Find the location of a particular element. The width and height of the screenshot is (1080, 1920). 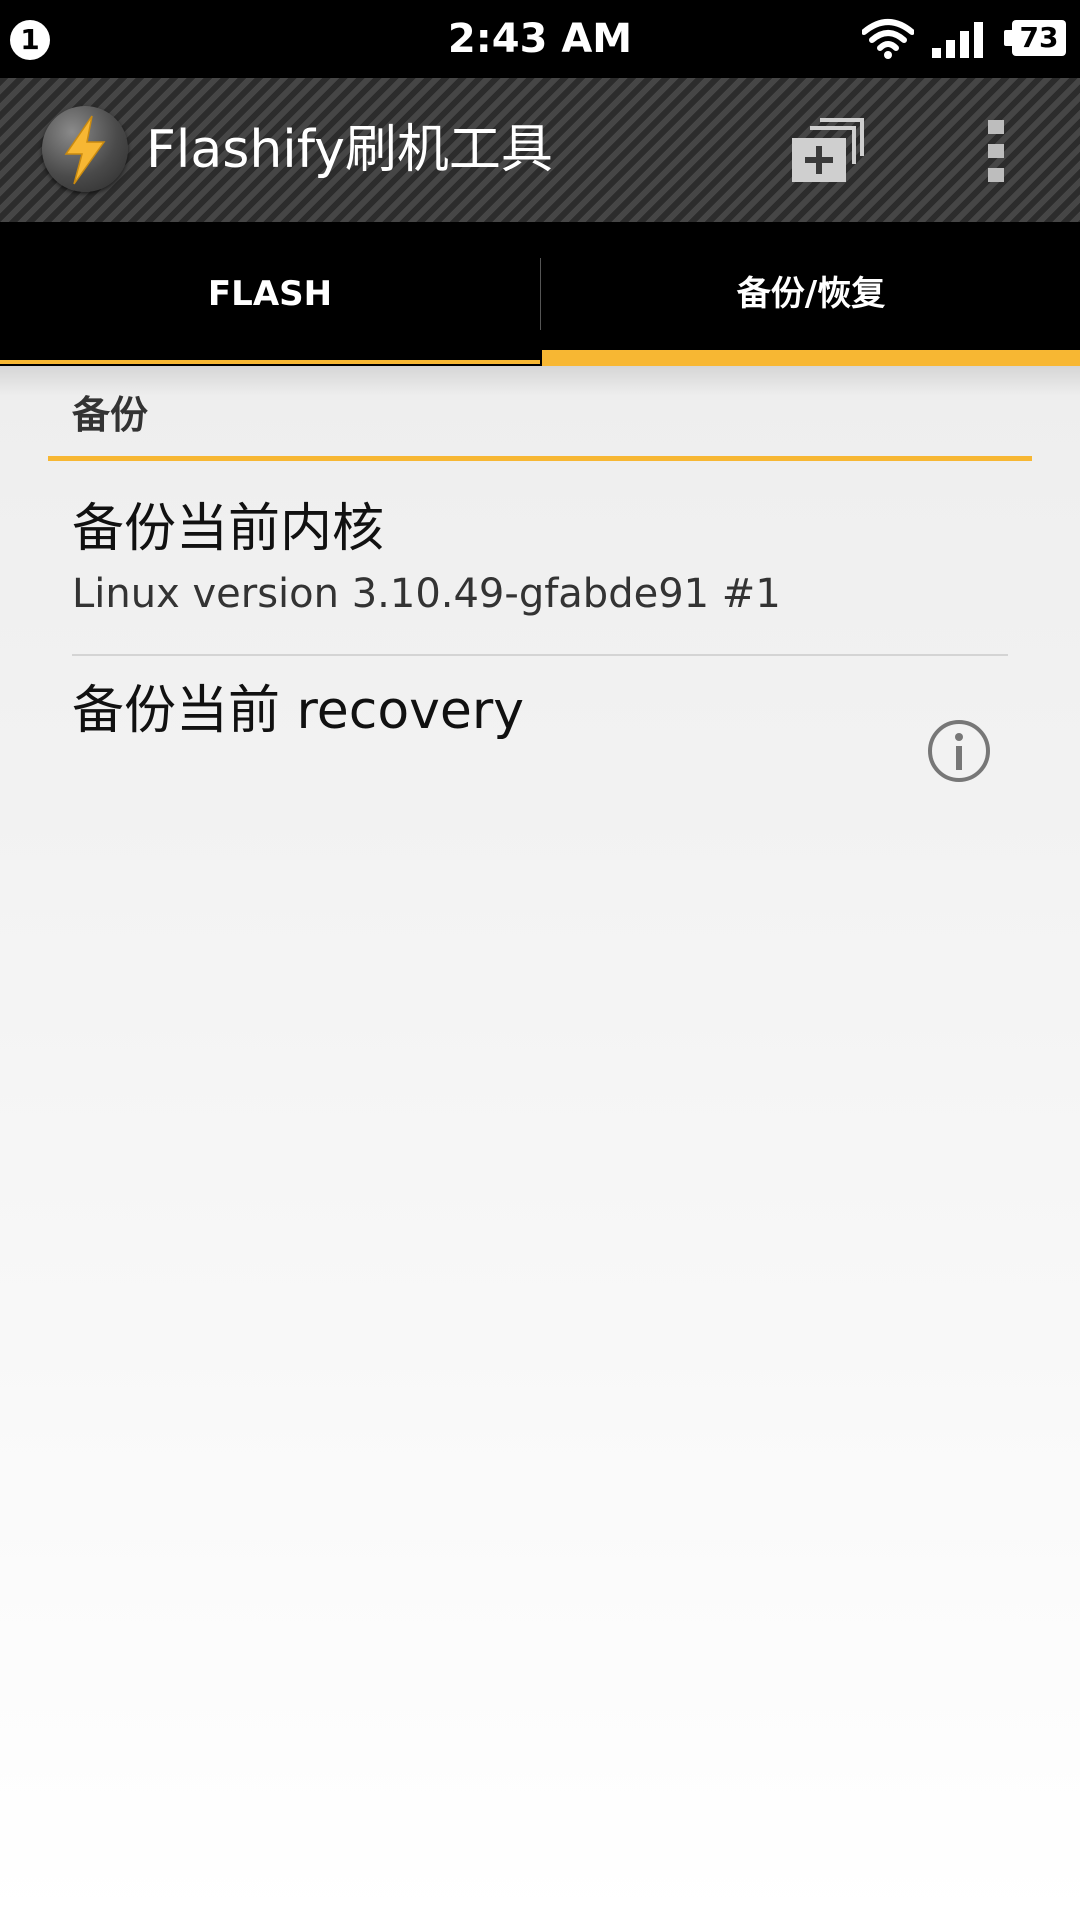

battery-level: 73 is located at coordinates (1039, 38).